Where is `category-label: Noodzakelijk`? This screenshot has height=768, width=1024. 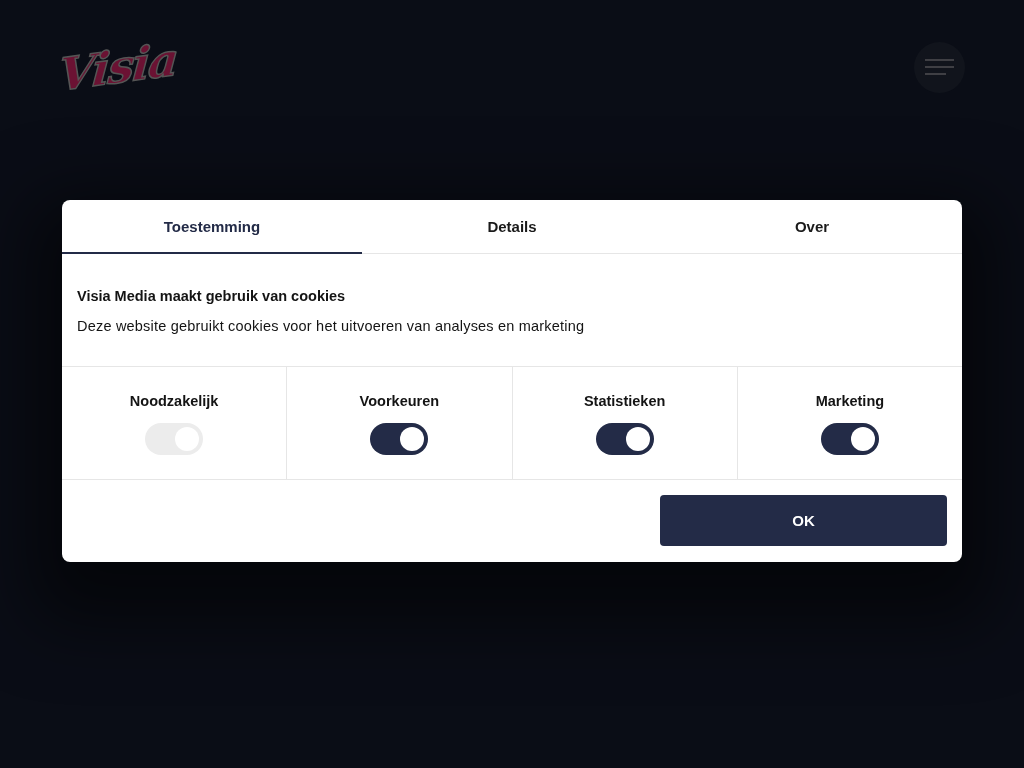 category-label: Noodzakelijk is located at coordinates (174, 401).